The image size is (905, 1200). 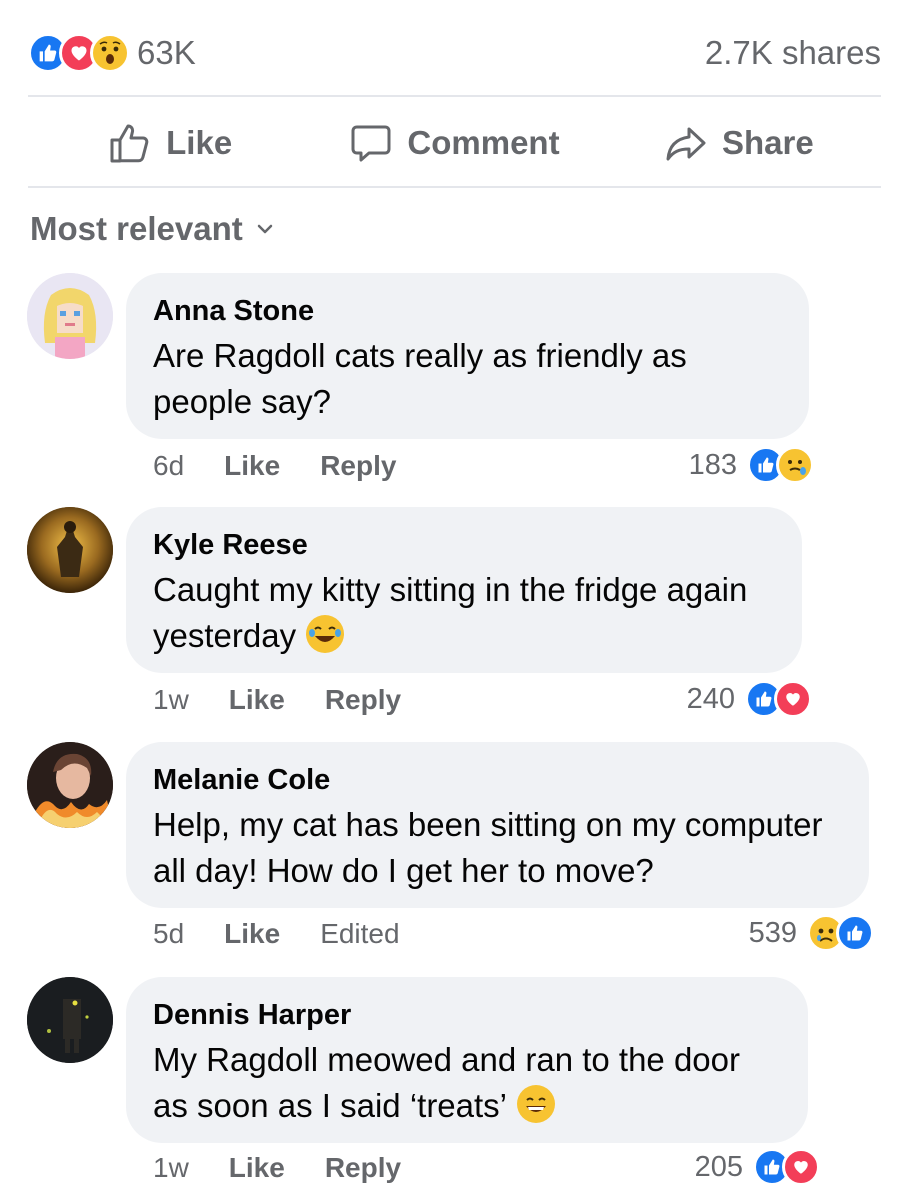 What do you see at coordinates (483, 142) in the screenshot?
I see `comment-button-label: Comment` at bounding box center [483, 142].